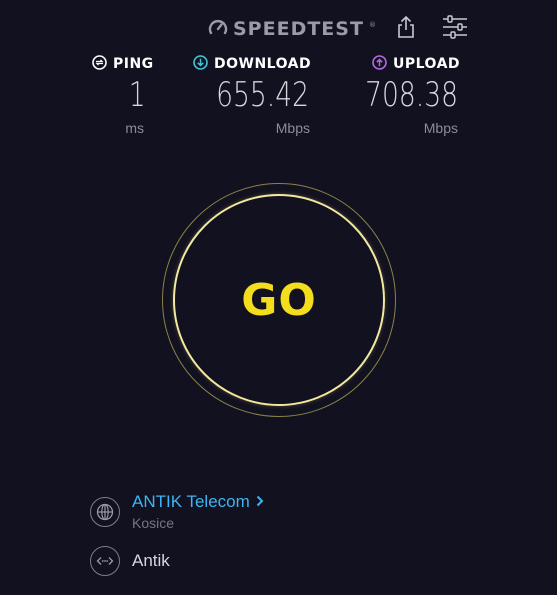 The width and height of the screenshot is (557, 595). Describe the element at coordinates (298, 29) in the screenshot. I see `brand-name: SPEEDTEST` at that location.